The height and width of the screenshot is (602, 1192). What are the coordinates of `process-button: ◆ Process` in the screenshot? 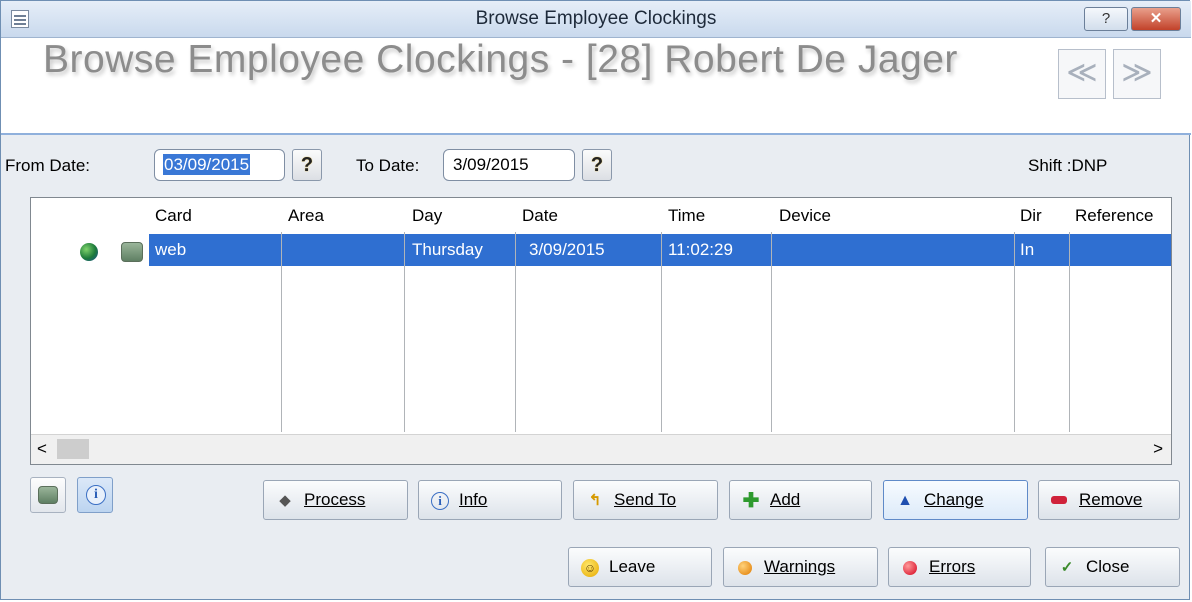 It's located at (335, 500).